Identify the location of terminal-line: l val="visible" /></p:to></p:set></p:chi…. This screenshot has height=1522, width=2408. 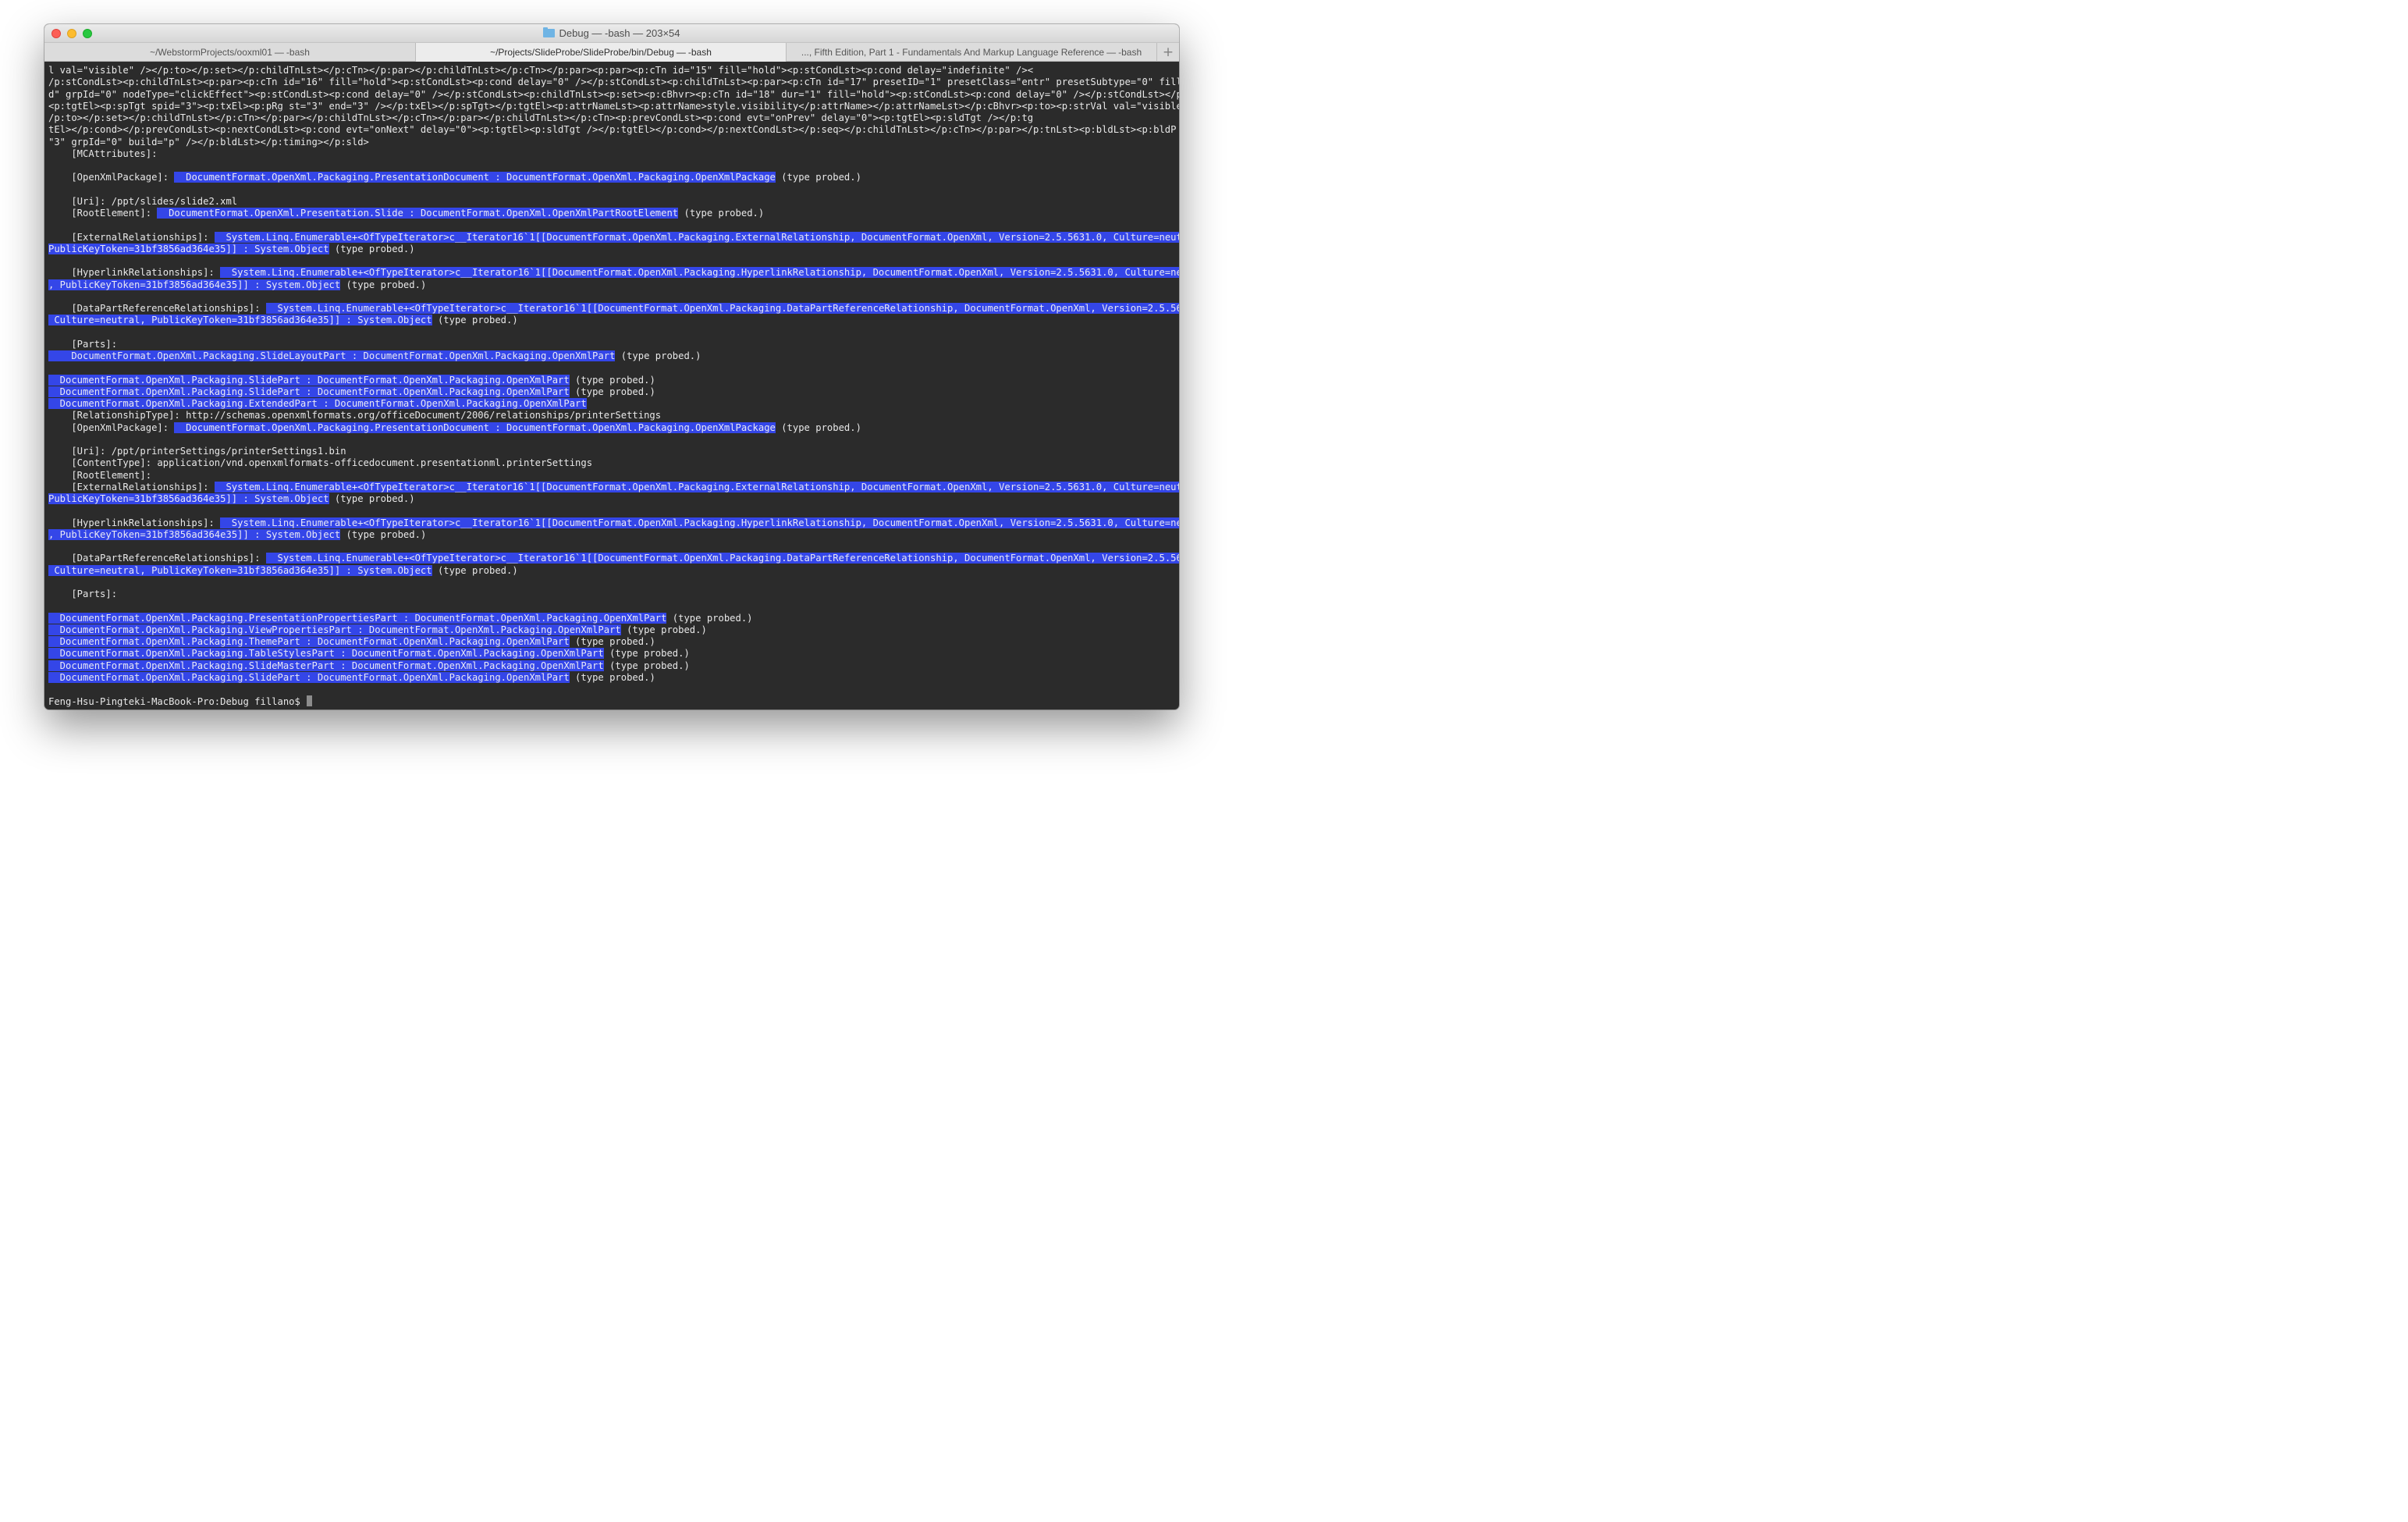
(613, 70).